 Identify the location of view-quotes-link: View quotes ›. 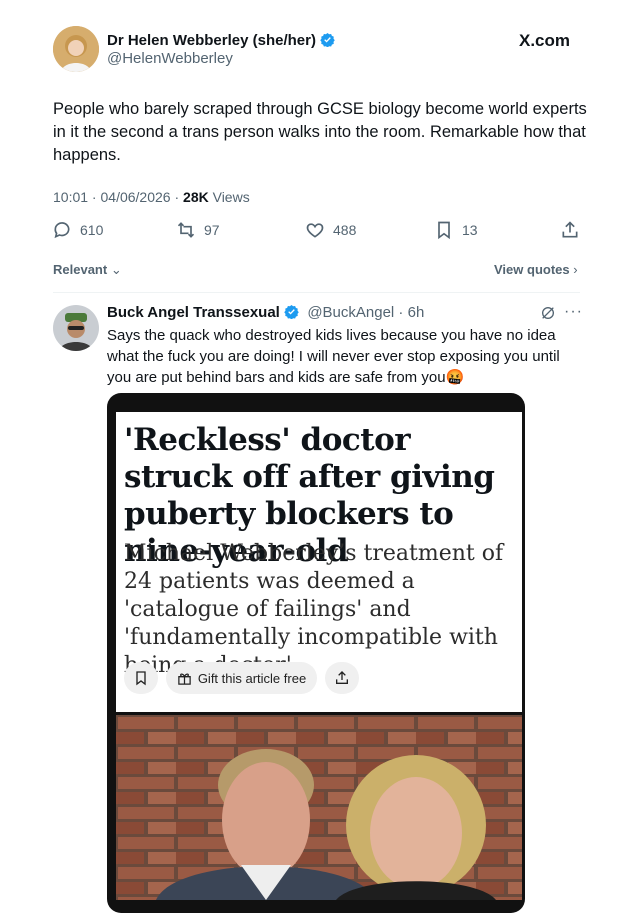
(536, 269).